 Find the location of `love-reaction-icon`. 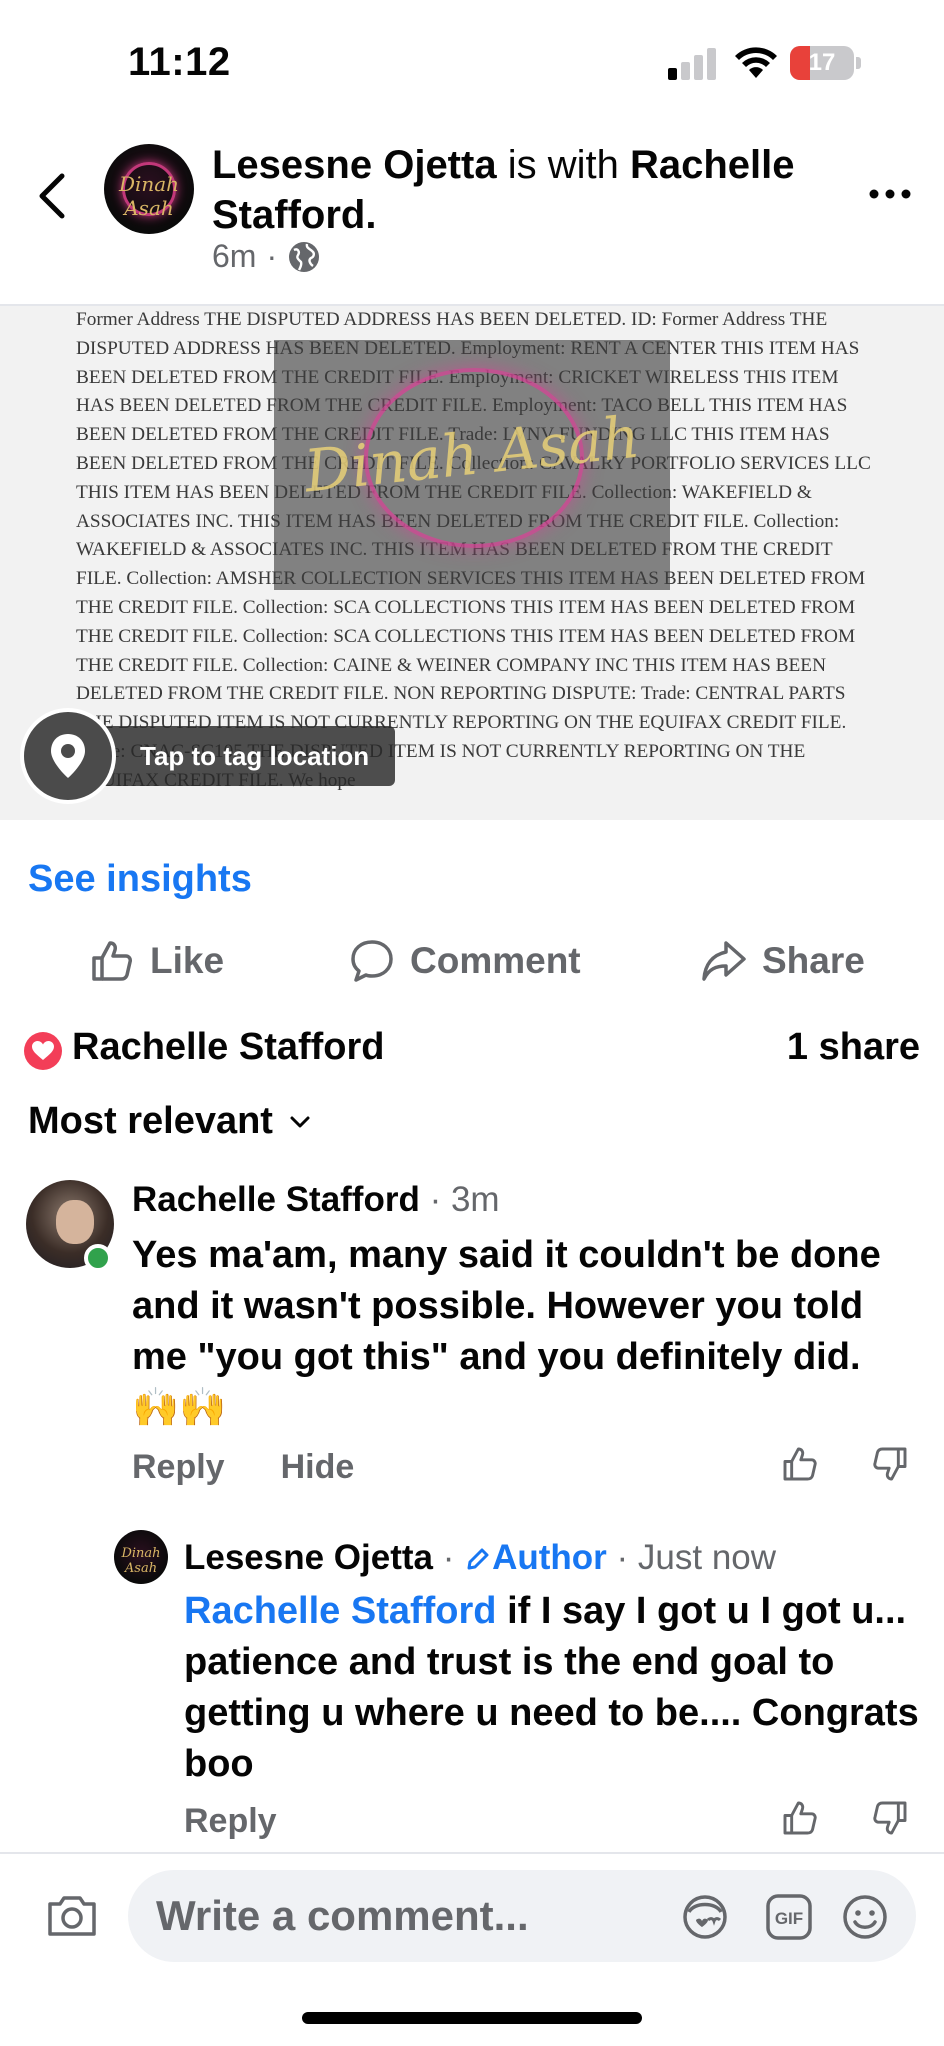

love-reaction-icon is located at coordinates (43, 1051).